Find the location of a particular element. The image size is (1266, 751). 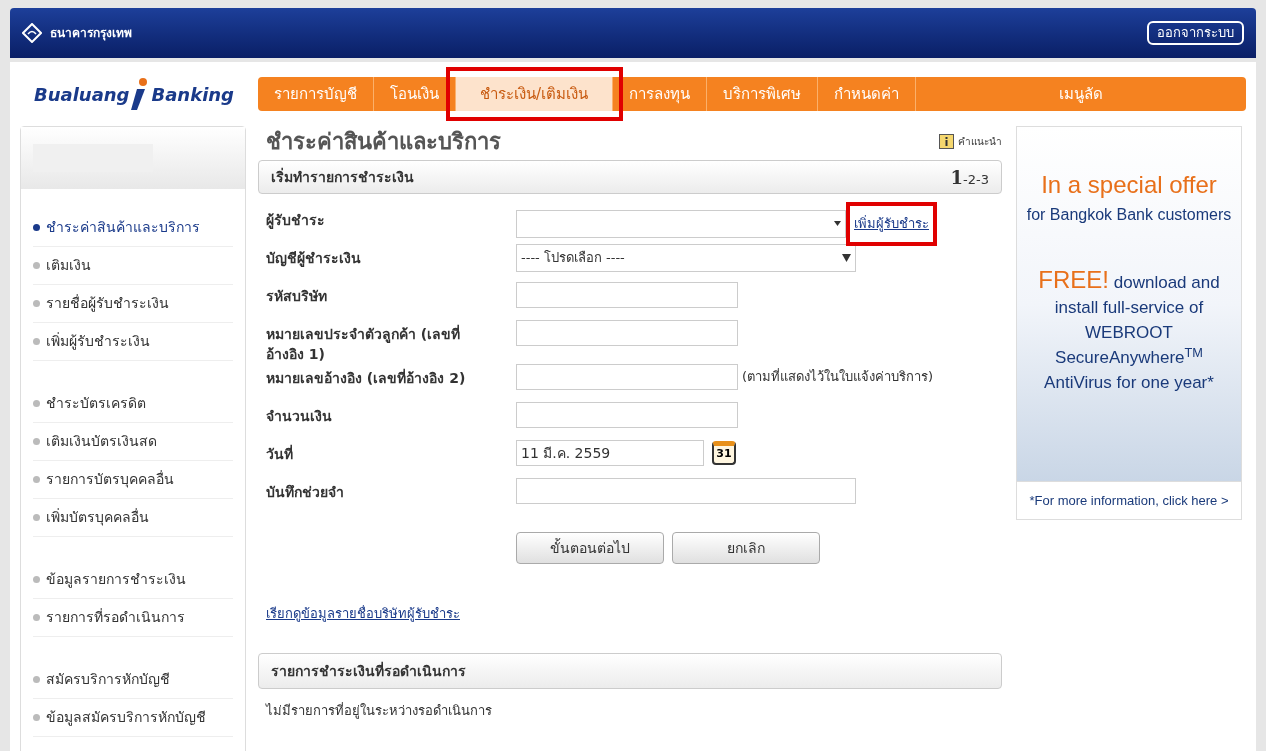

form-button: ขั้นตอนต่อไป is located at coordinates (590, 548).